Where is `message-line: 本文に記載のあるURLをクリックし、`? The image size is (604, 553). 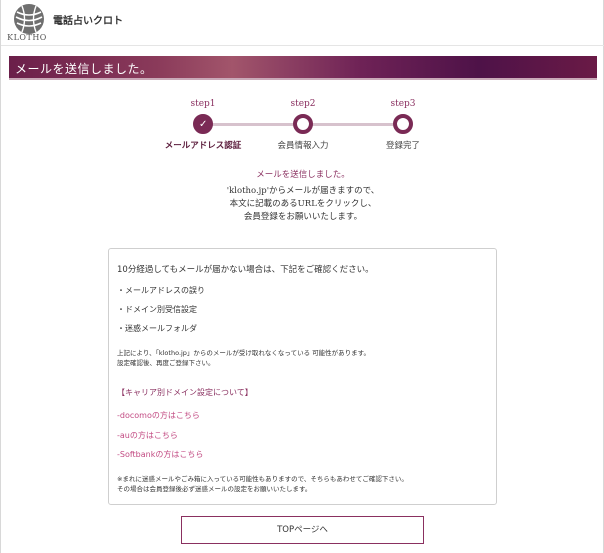 message-line: 本文に記載のあるURLをクリックし、 is located at coordinates (303, 204).